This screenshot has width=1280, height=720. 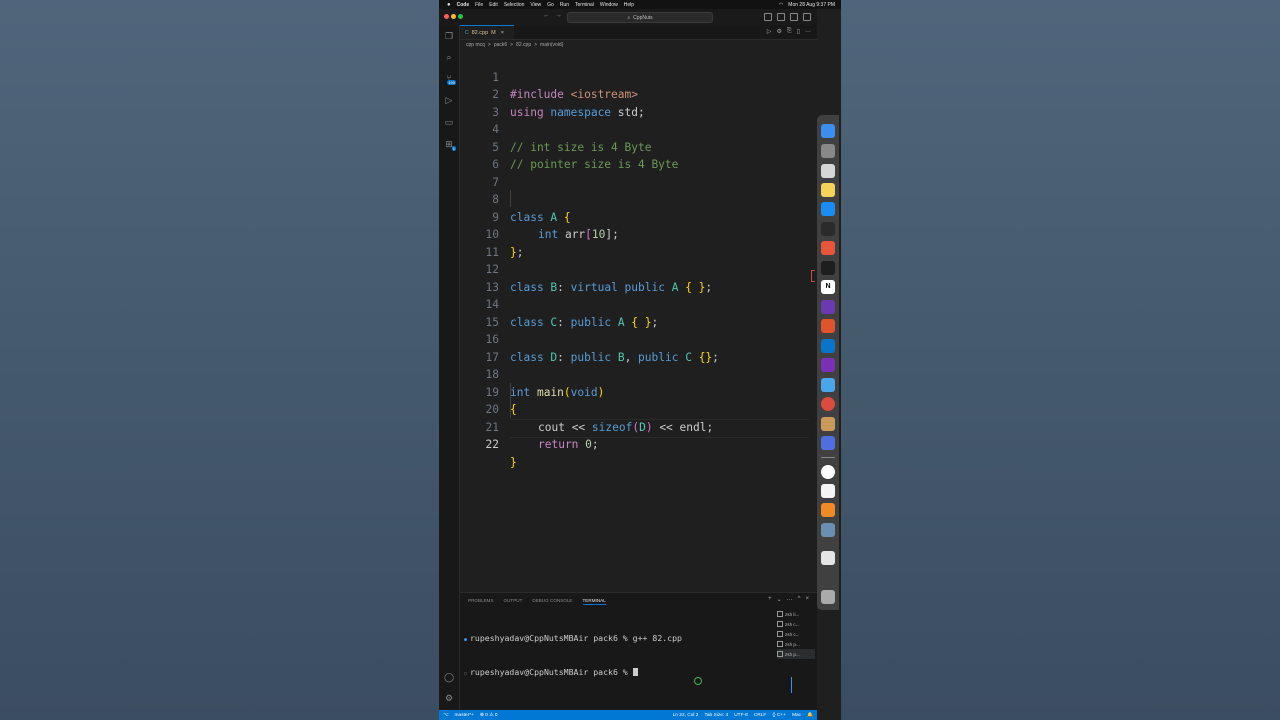 What do you see at coordinates (638, 444) in the screenshot?
I see `code-line: 22 }` at bounding box center [638, 444].